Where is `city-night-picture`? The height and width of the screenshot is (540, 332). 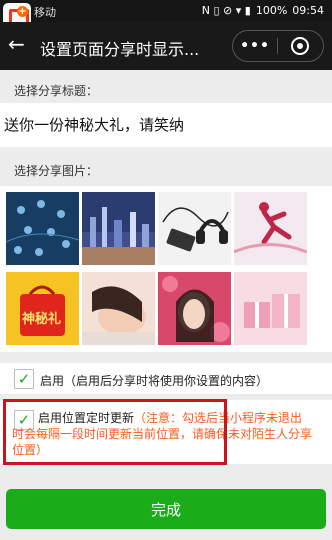 city-night-picture is located at coordinates (118, 228).